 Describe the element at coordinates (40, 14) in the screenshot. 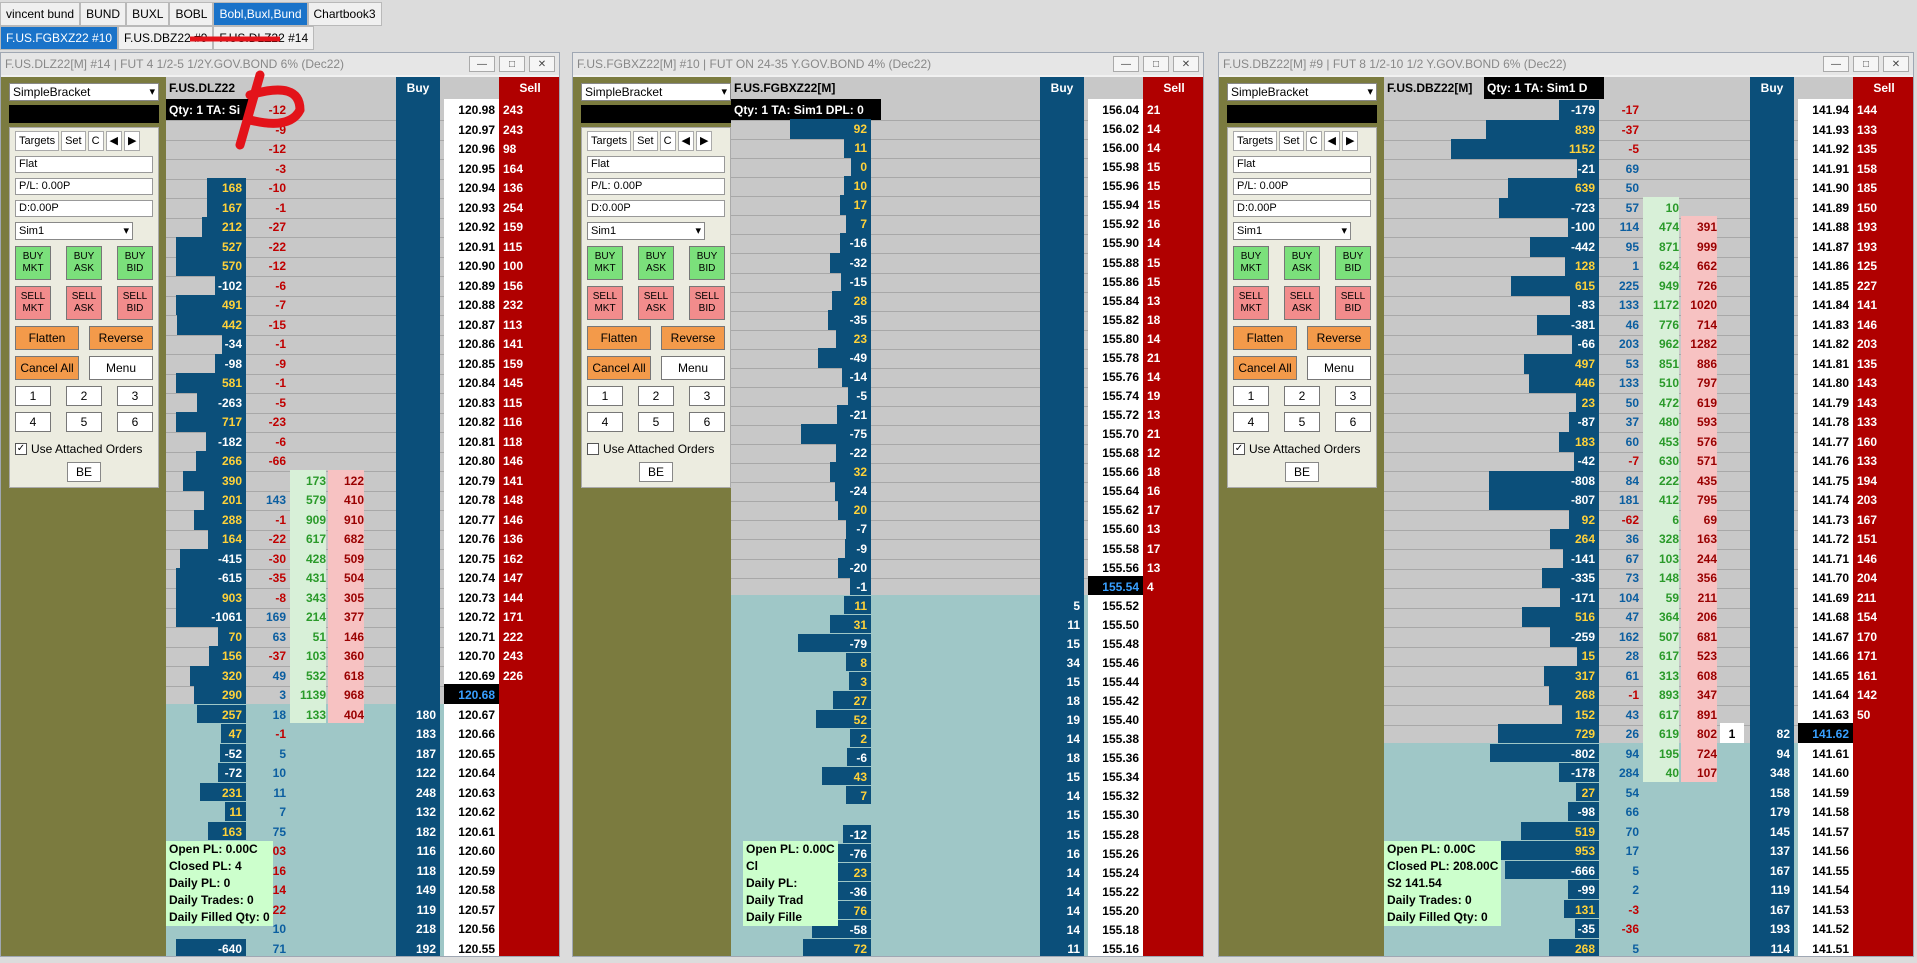

I see `workspace-tab: vincent bund` at that location.